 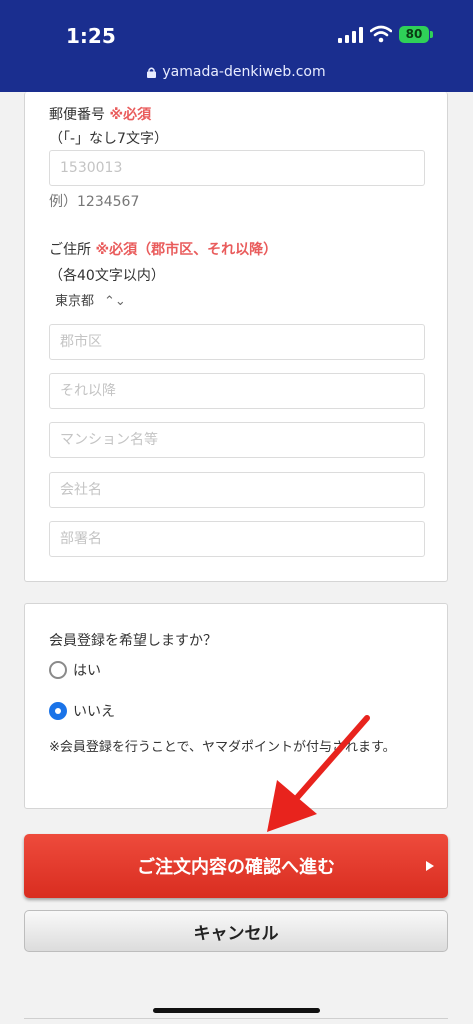 I want to click on status-bar: 1:25 80 yamada-denkiweb.com, so click(x=236, y=46).